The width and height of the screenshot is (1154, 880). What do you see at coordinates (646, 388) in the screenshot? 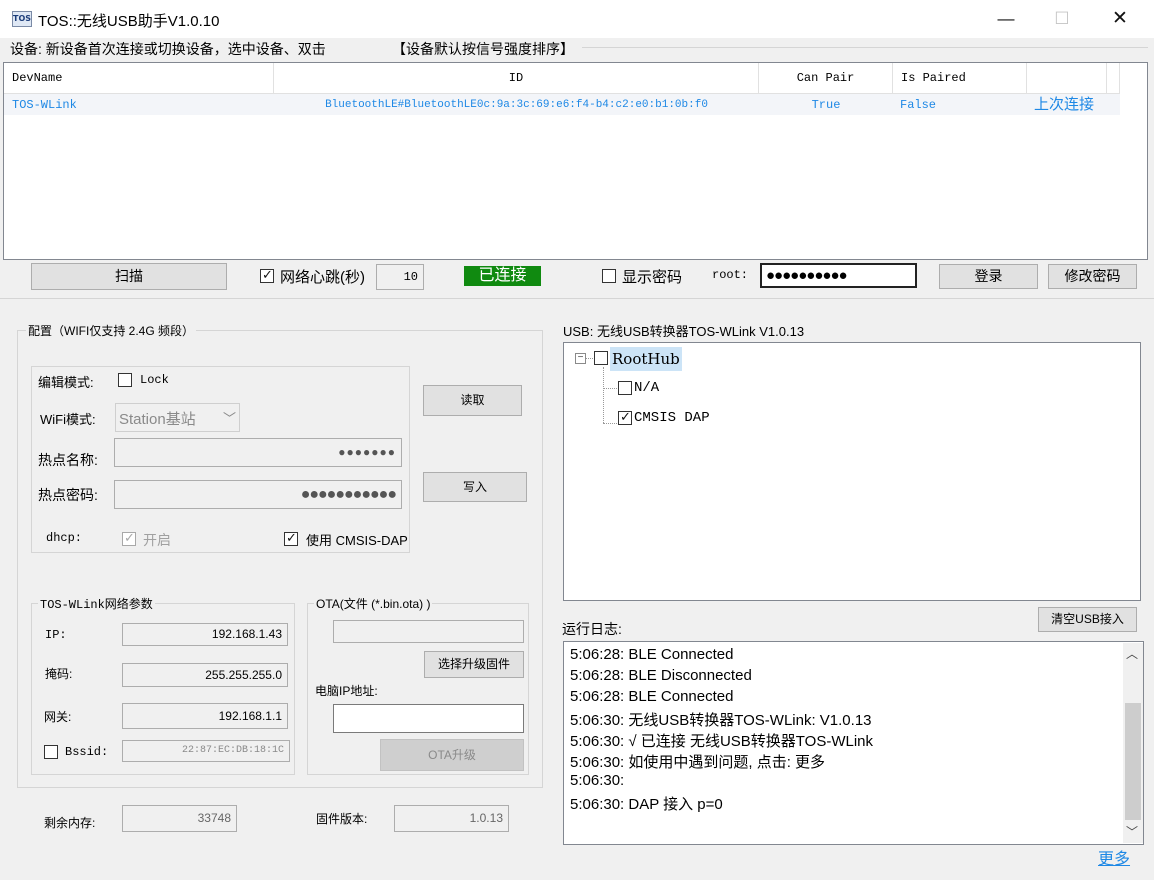
I see `na-node: N/A` at bounding box center [646, 388].